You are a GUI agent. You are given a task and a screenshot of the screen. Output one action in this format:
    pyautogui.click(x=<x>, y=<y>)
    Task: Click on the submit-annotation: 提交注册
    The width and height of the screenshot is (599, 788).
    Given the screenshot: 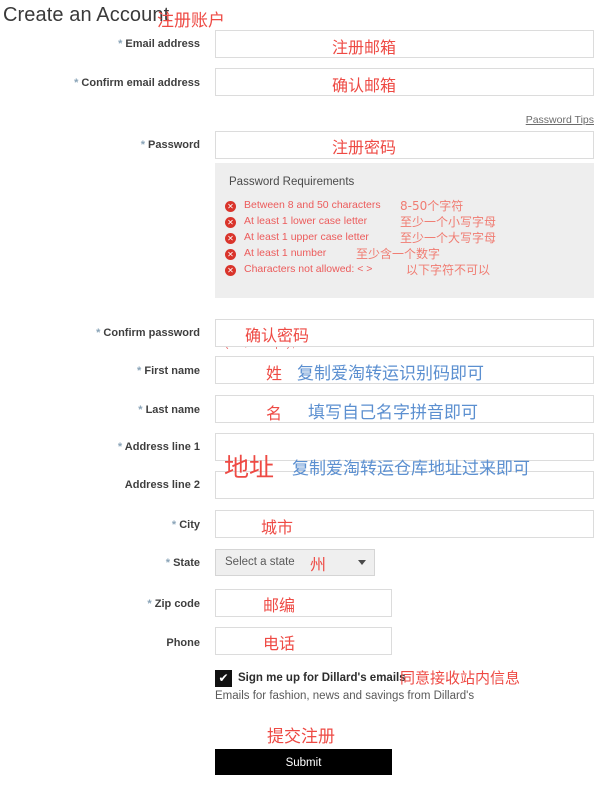 What is the action you would take?
    pyautogui.click(x=301, y=737)
    